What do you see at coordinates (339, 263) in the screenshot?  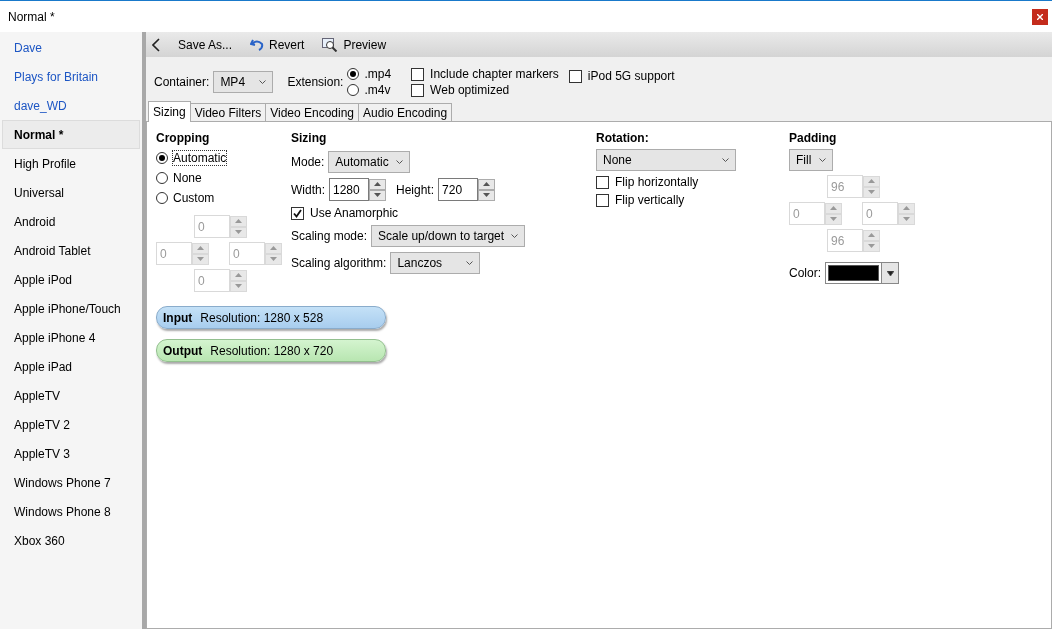 I see `scaling-algorithm-label: Scaling algorithm:` at bounding box center [339, 263].